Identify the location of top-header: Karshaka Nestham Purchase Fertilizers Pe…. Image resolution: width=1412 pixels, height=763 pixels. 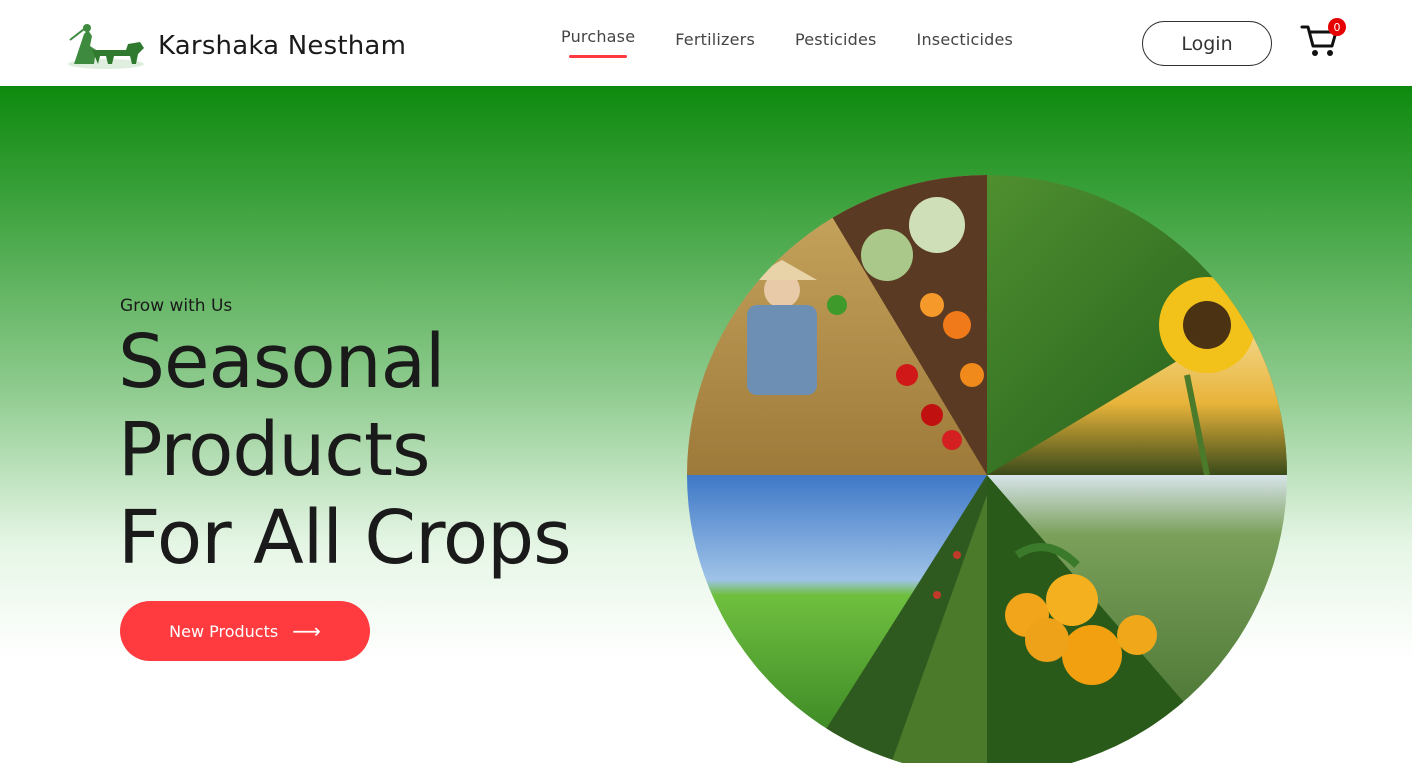
(706, 43).